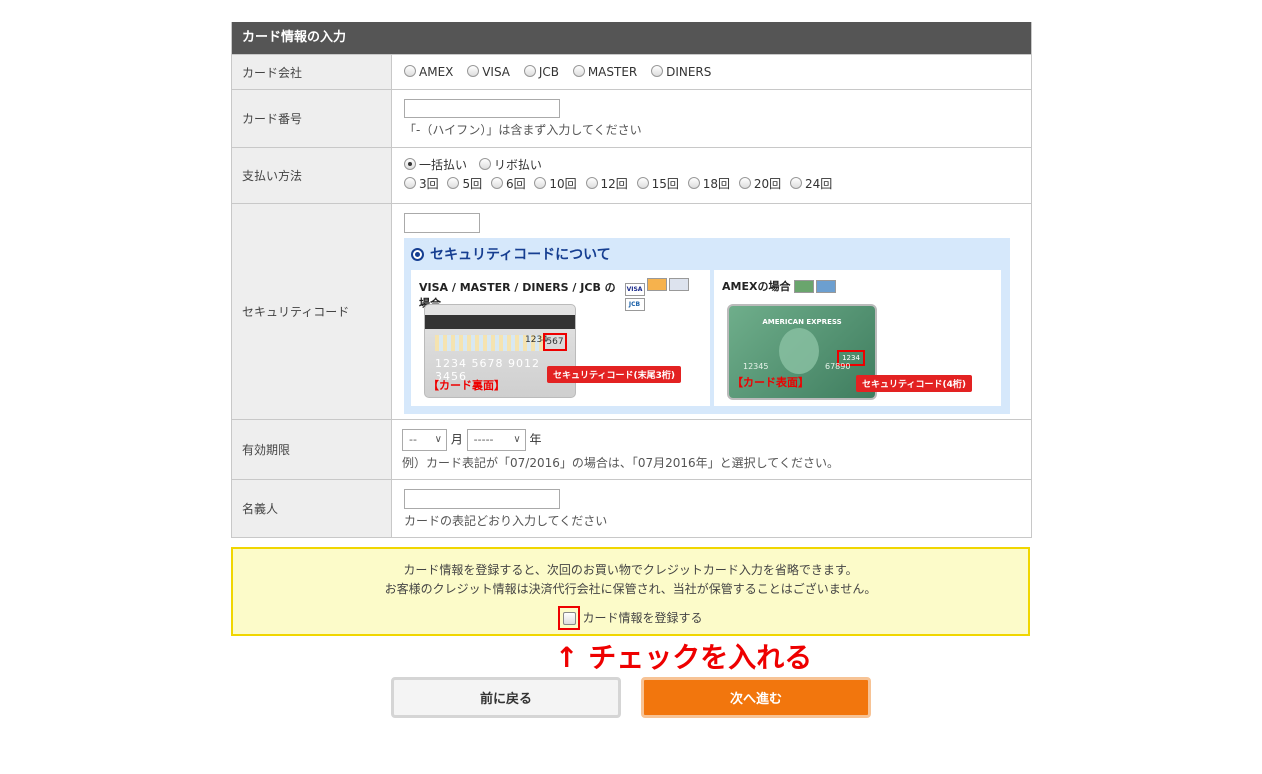 The height and width of the screenshot is (774, 1262). Describe the element at coordinates (482, 499) in the screenshot. I see `card-holder-input` at that location.